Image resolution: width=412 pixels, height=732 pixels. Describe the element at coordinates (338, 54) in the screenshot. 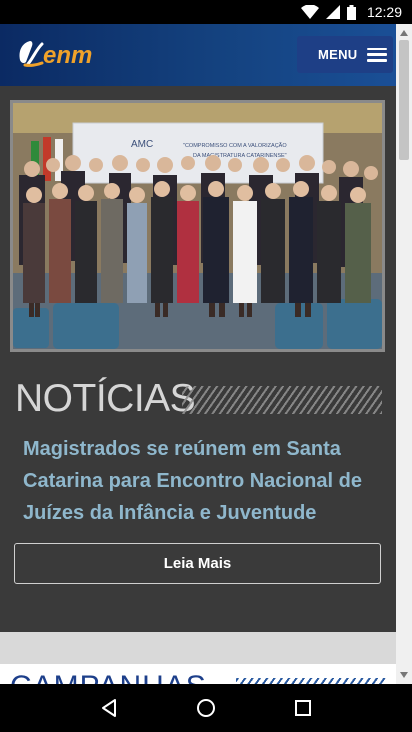

I see `menu-label: MENU` at that location.